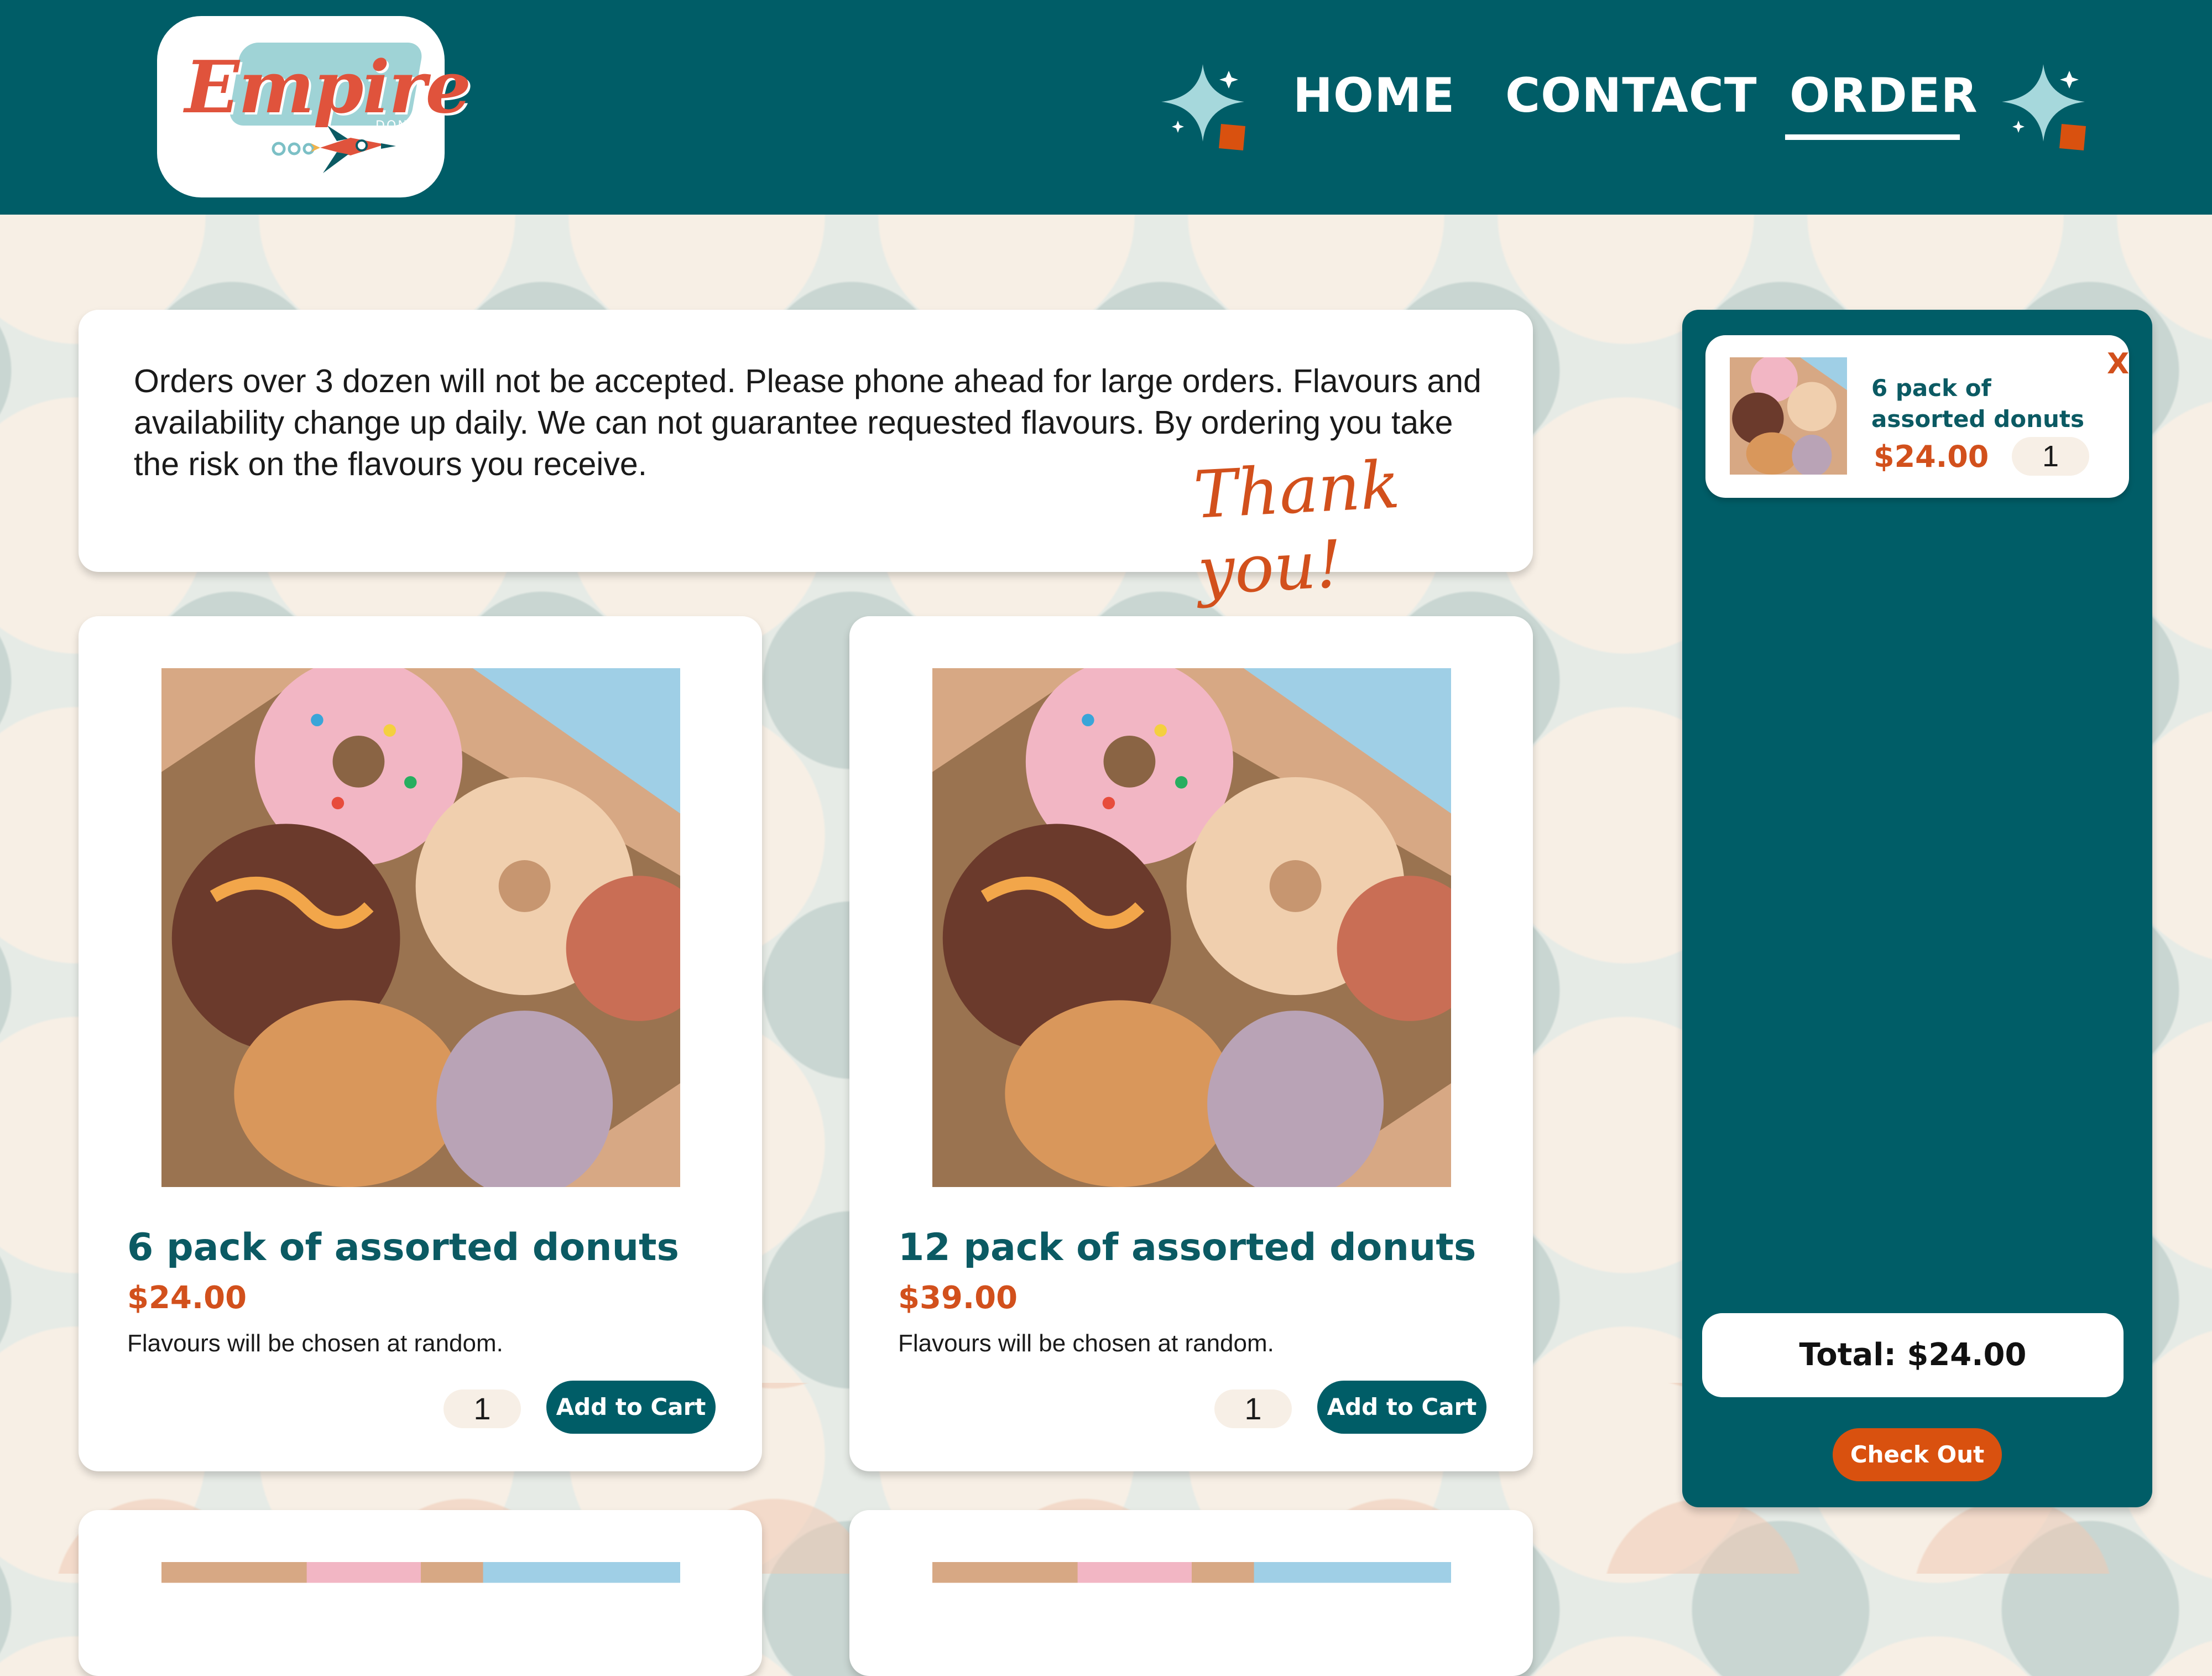 Image resolution: width=2212 pixels, height=1676 pixels. Describe the element at coordinates (1873, 137) in the screenshot. I see `active-nav-underline` at that location.